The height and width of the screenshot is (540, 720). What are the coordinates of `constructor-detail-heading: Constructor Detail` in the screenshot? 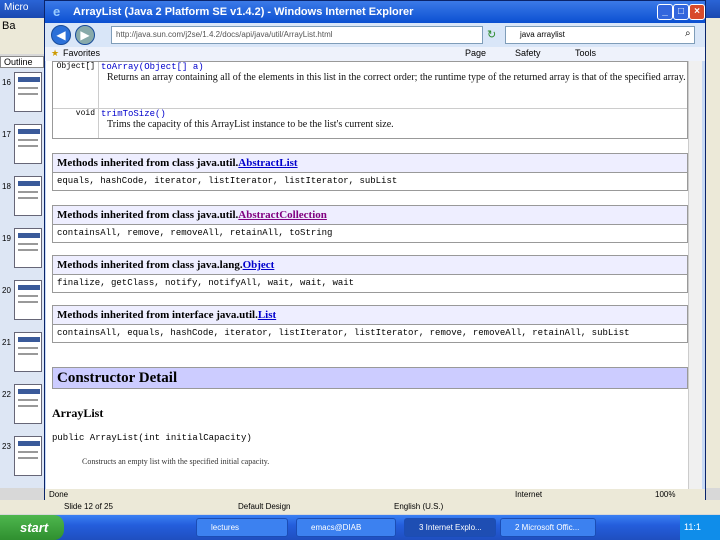 It's located at (370, 378).